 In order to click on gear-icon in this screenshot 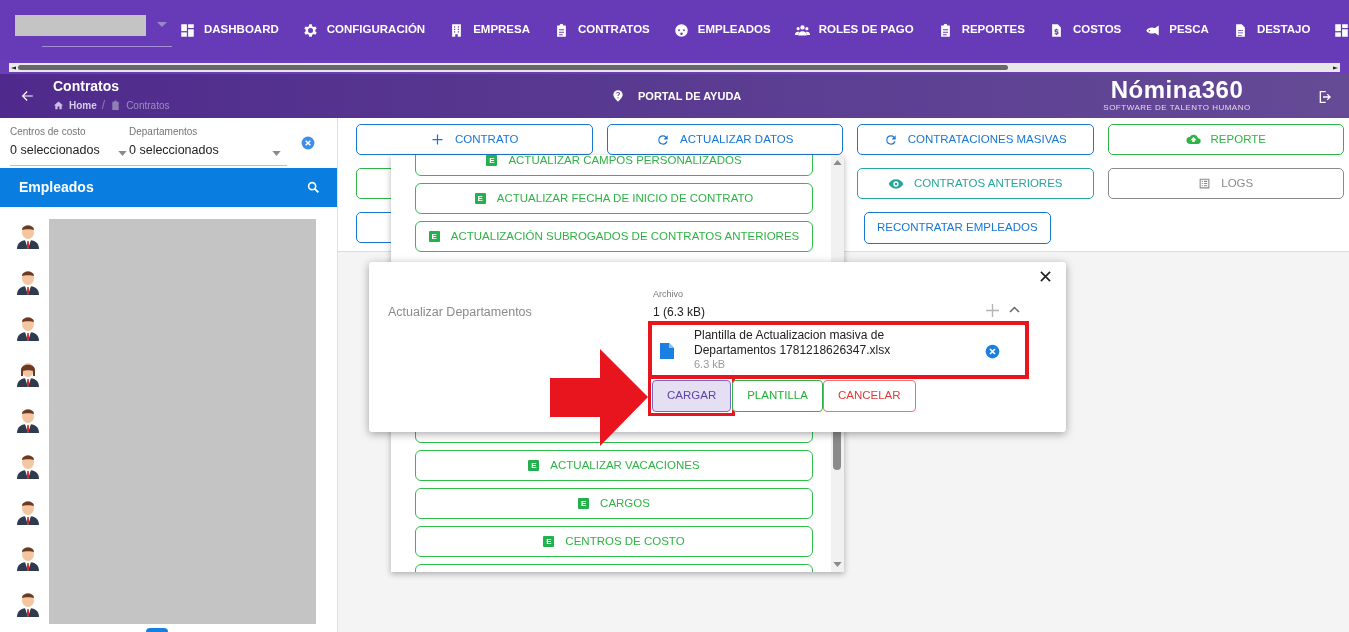, I will do `click(310, 30)`.